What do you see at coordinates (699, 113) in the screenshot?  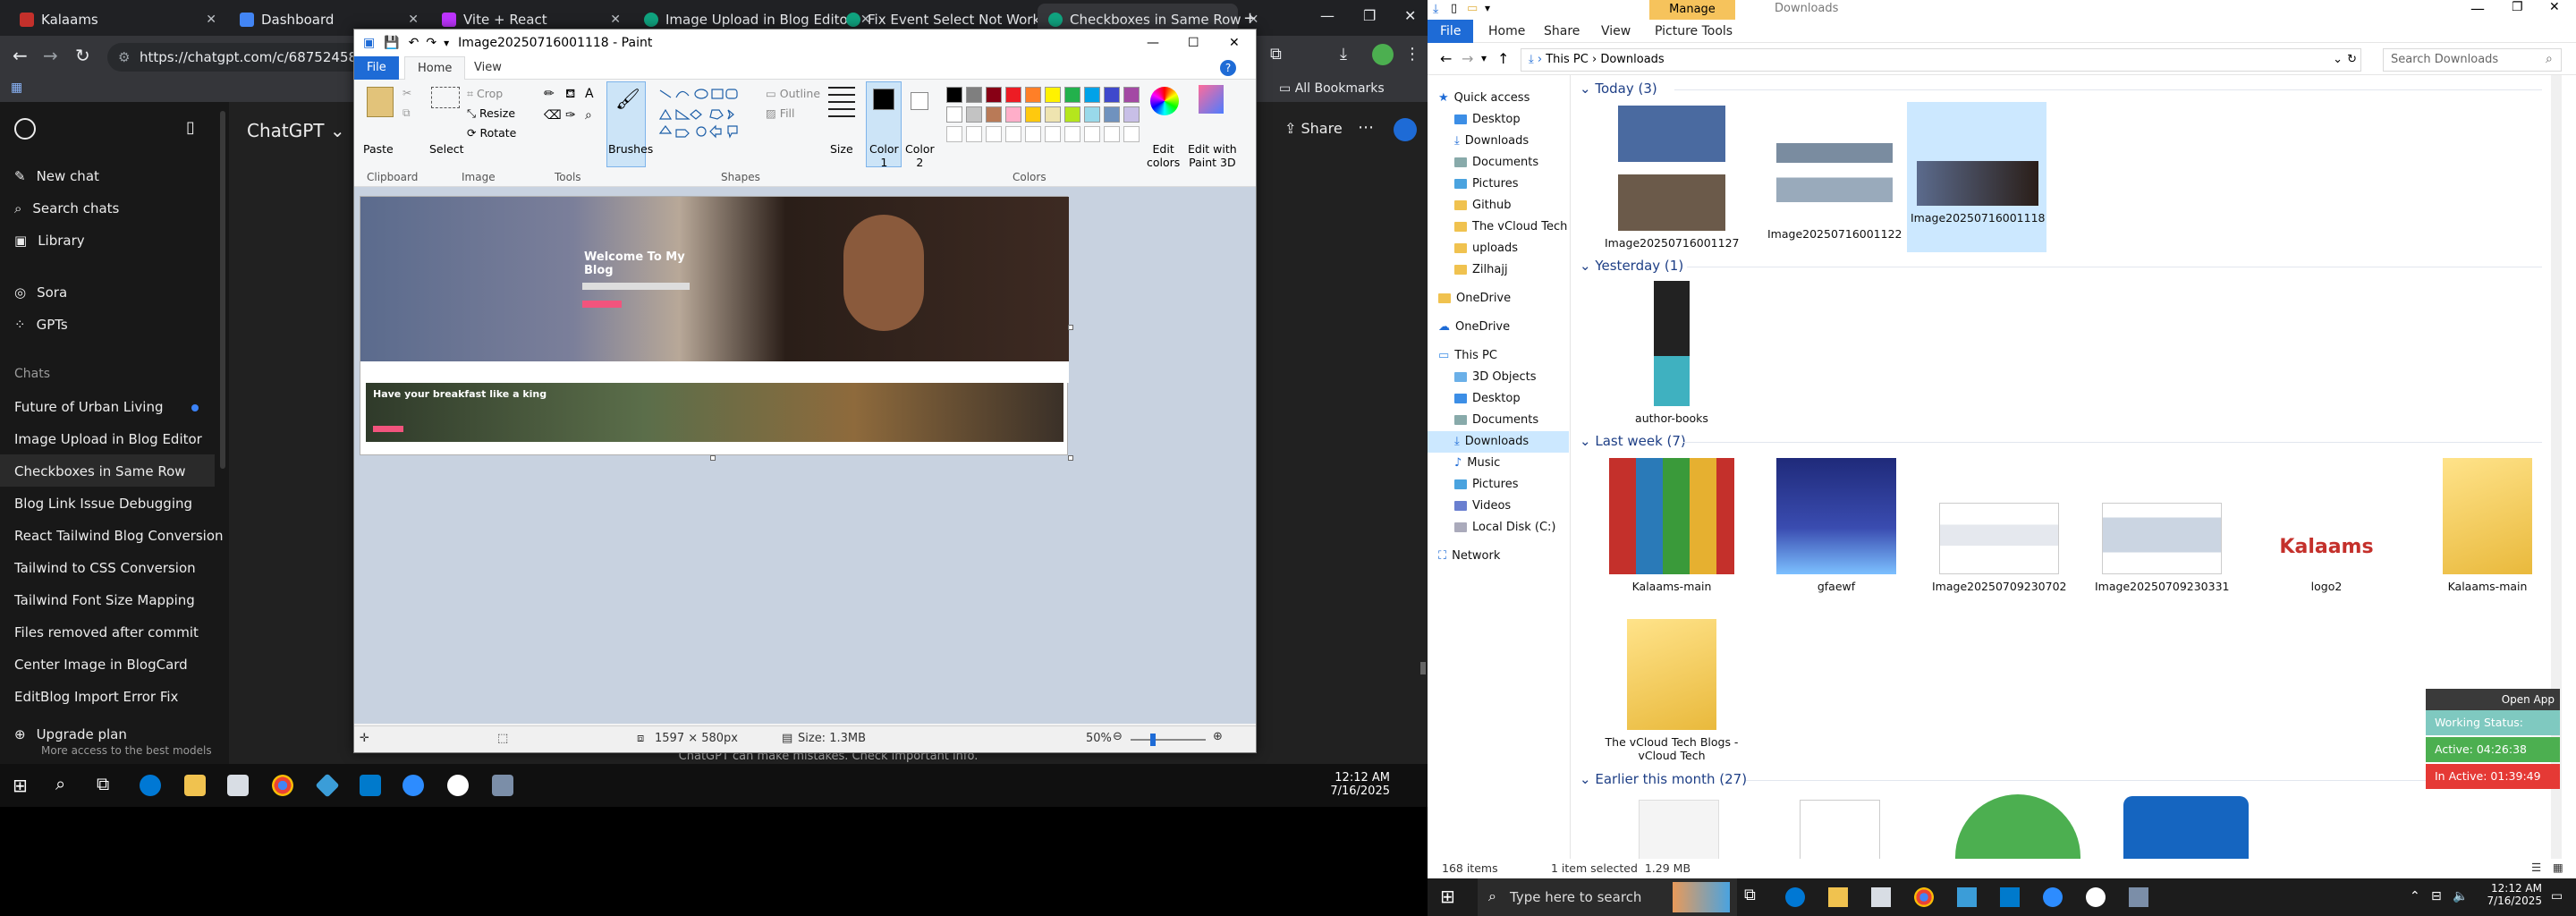 I see `shapes-gallery` at bounding box center [699, 113].